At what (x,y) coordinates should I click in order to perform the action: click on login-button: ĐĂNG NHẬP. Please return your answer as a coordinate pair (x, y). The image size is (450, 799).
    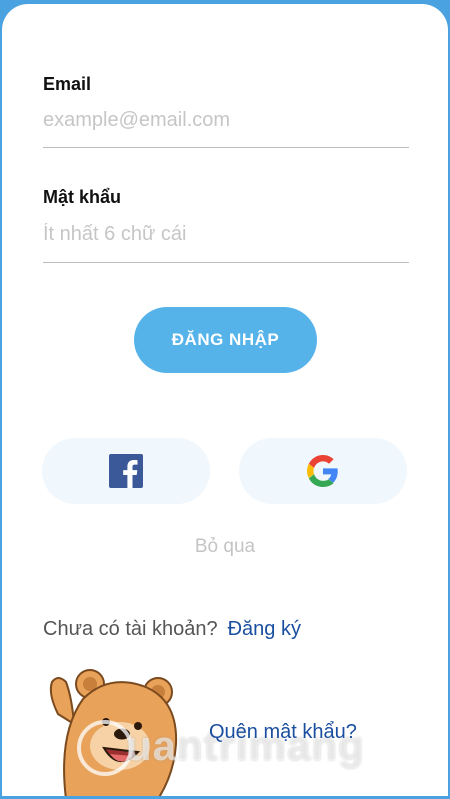
    Looking at the image, I should click on (225, 340).